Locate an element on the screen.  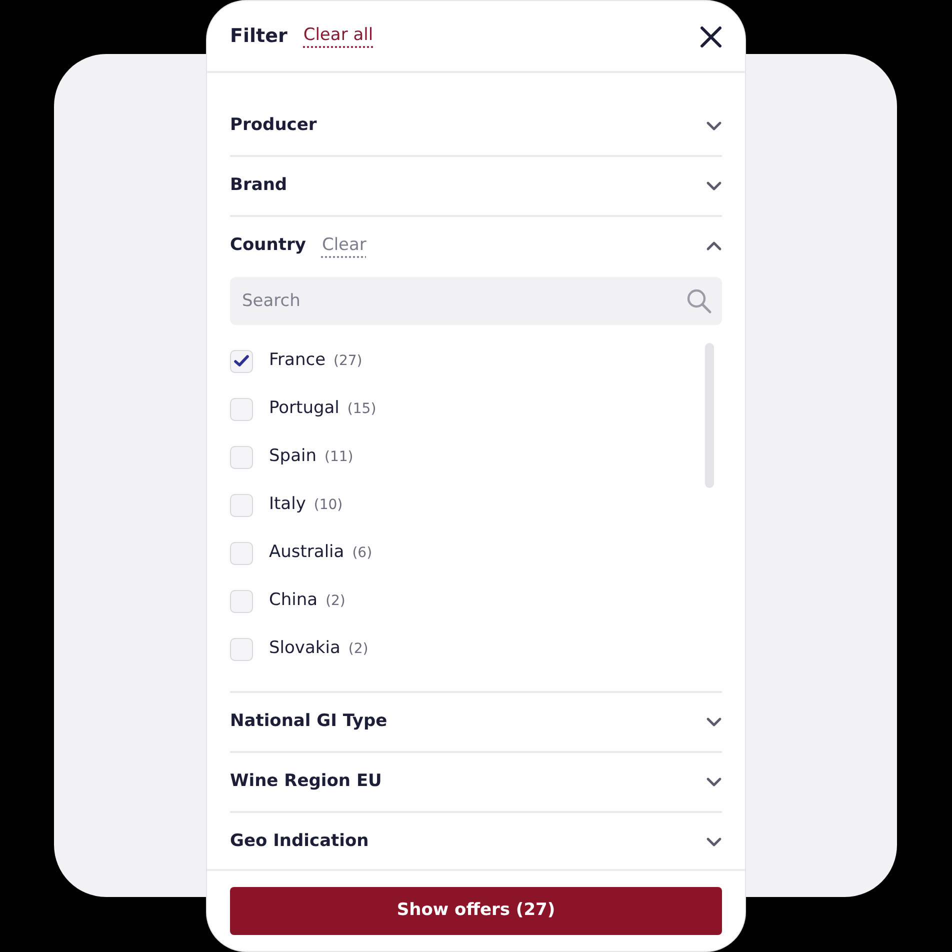
option-count: (27) is located at coordinates (348, 361).